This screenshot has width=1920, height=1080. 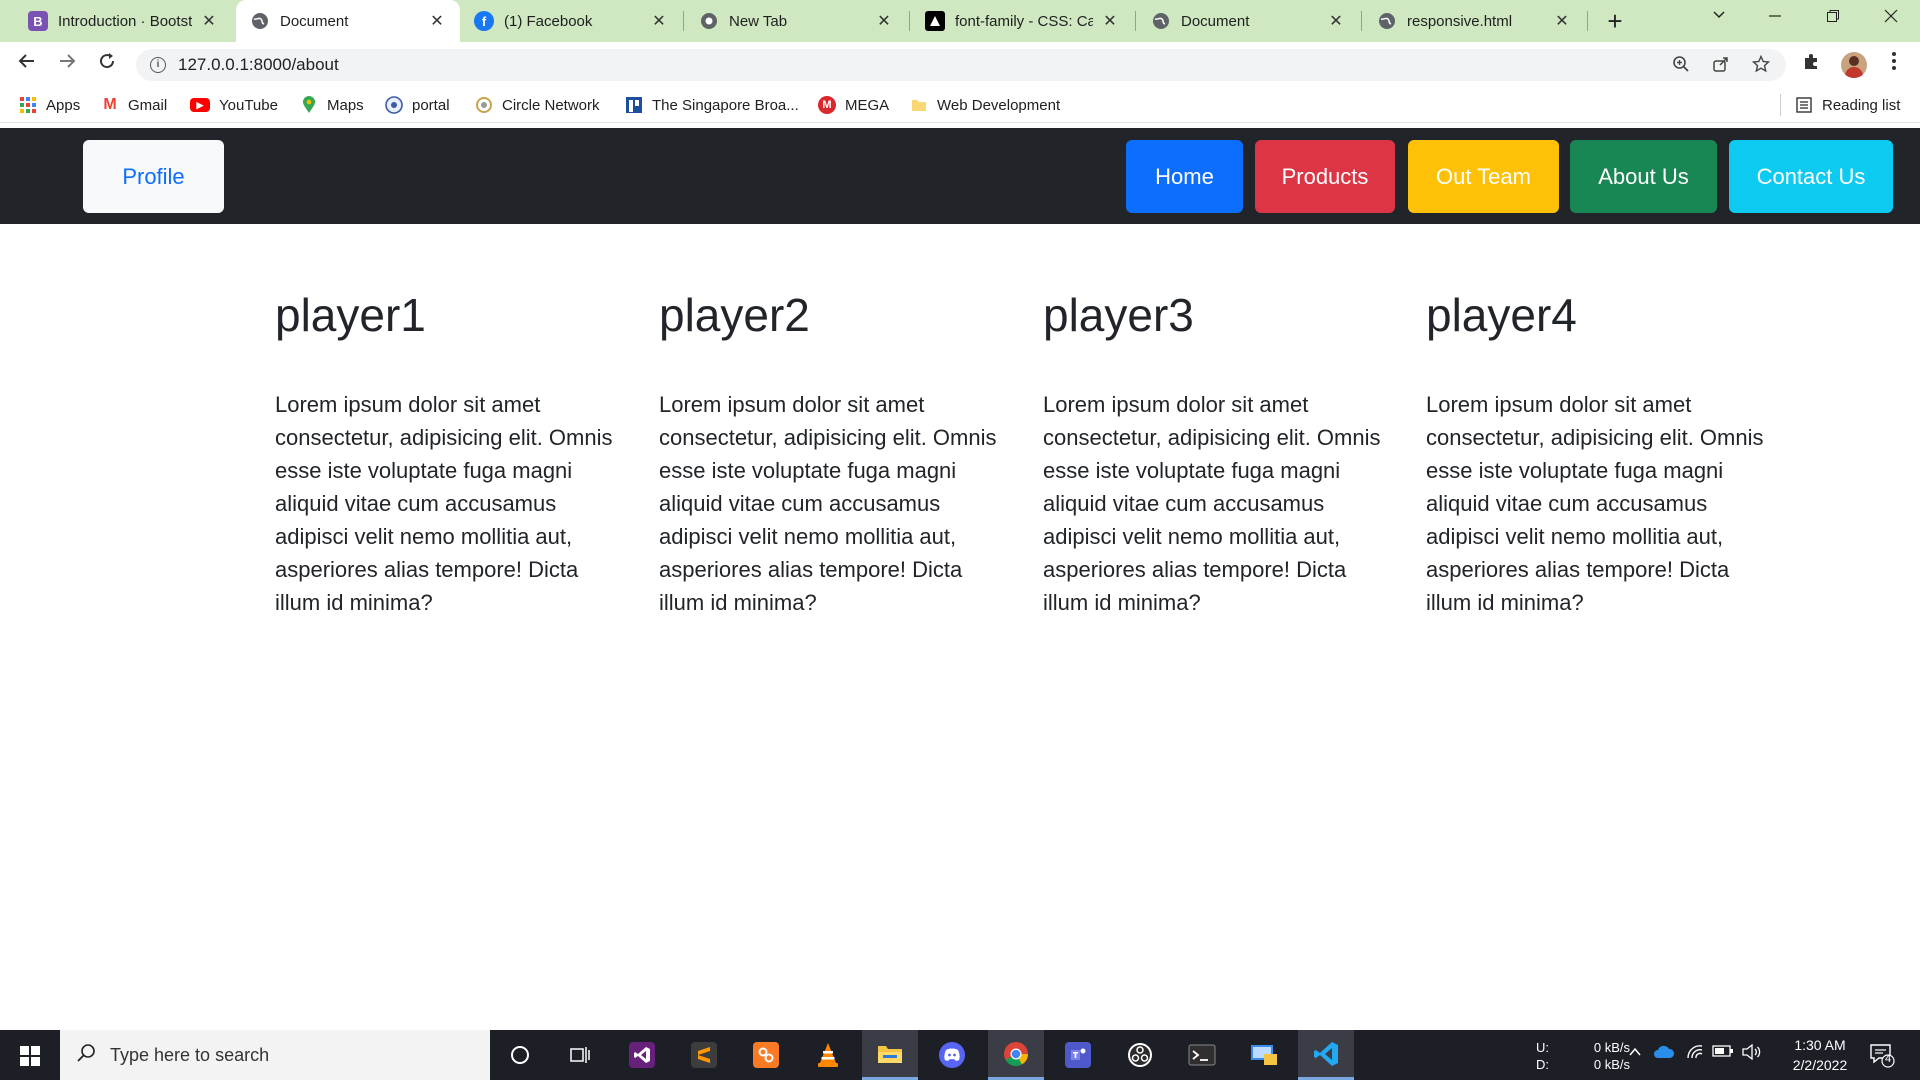 I want to click on bookmark-gmail: M Gmail, so click(x=134, y=105).